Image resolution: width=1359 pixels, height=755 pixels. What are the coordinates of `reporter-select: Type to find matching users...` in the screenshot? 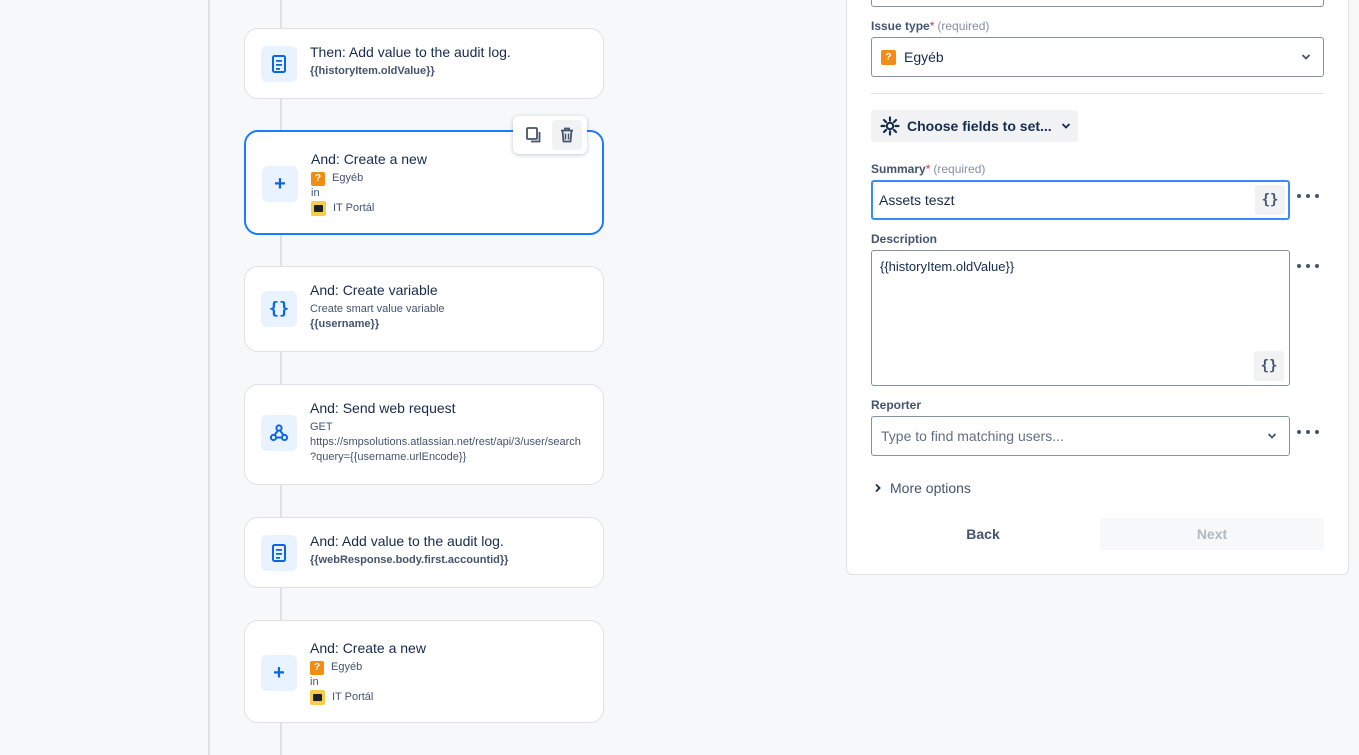 It's located at (1080, 436).